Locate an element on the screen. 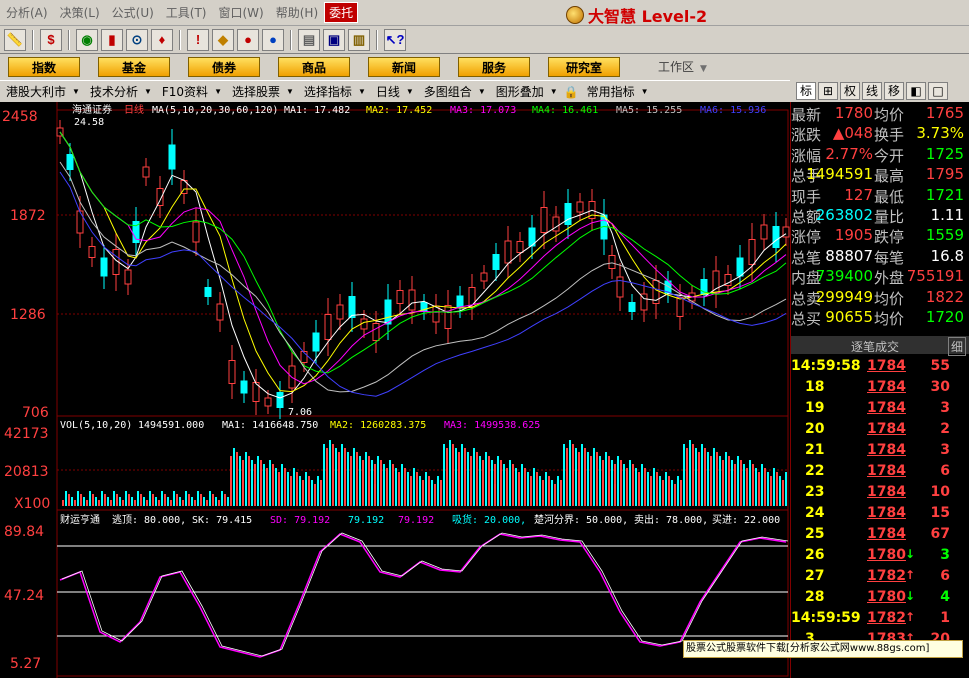 The width and height of the screenshot is (969, 678). bell-icon: ♦ is located at coordinates (162, 39).